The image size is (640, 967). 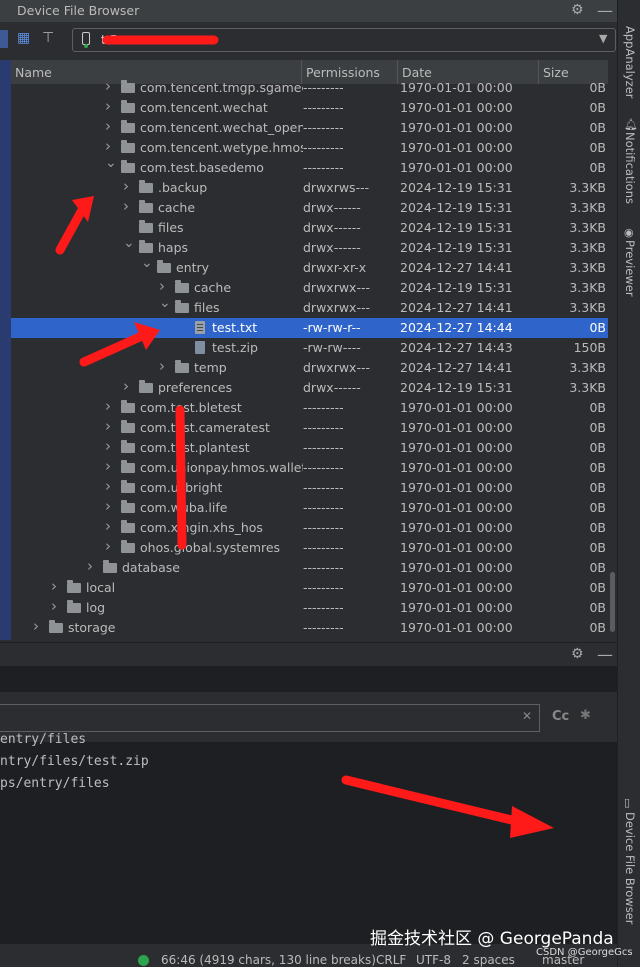 I want to click on annotation-arrowhead, so click(x=532, y=822).